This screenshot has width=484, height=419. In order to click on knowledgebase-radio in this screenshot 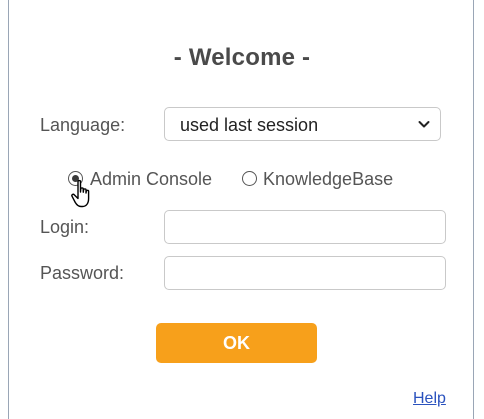, I will do `click(249, 178)`.